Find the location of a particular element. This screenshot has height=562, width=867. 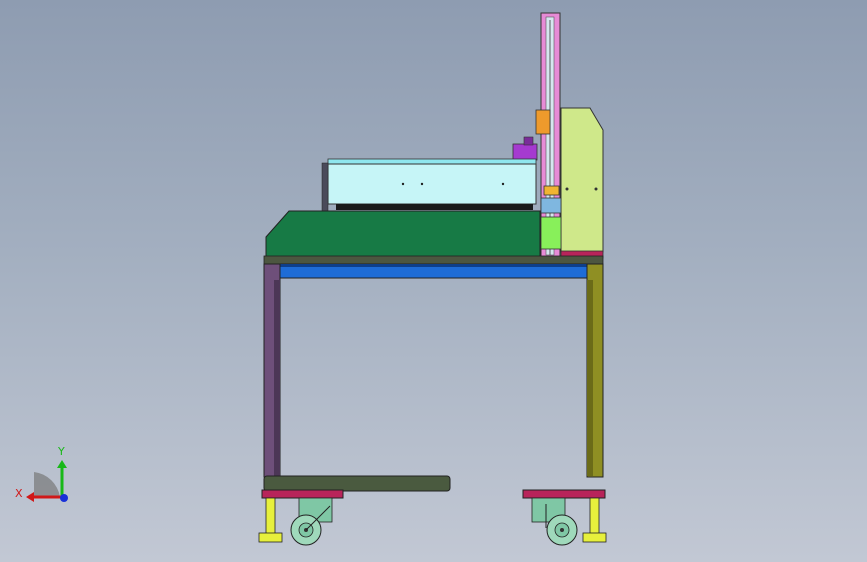

x-axis-label: X is located at coordinates (19, 493).